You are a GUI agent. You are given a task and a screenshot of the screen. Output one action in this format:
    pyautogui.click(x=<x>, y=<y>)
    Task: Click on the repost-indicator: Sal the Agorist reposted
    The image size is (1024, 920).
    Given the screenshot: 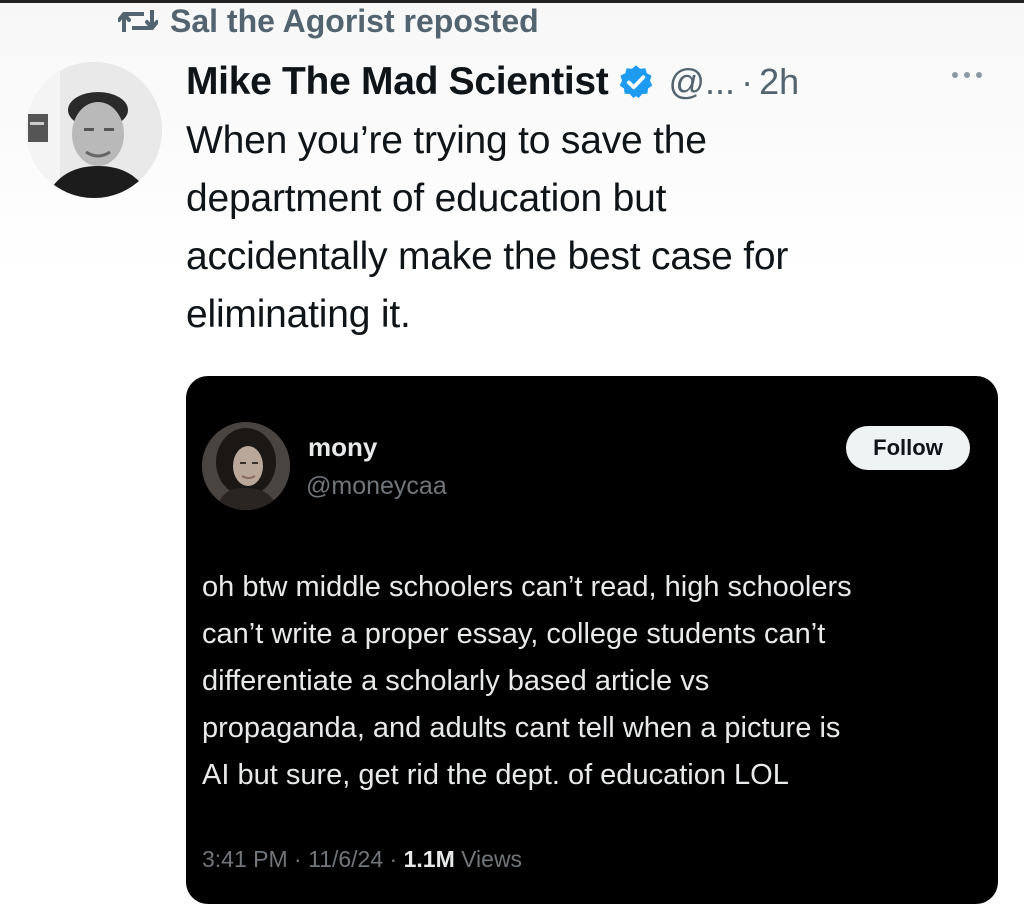 What is the action you would take?
    pyautogui.click(x=328, y=21)
    